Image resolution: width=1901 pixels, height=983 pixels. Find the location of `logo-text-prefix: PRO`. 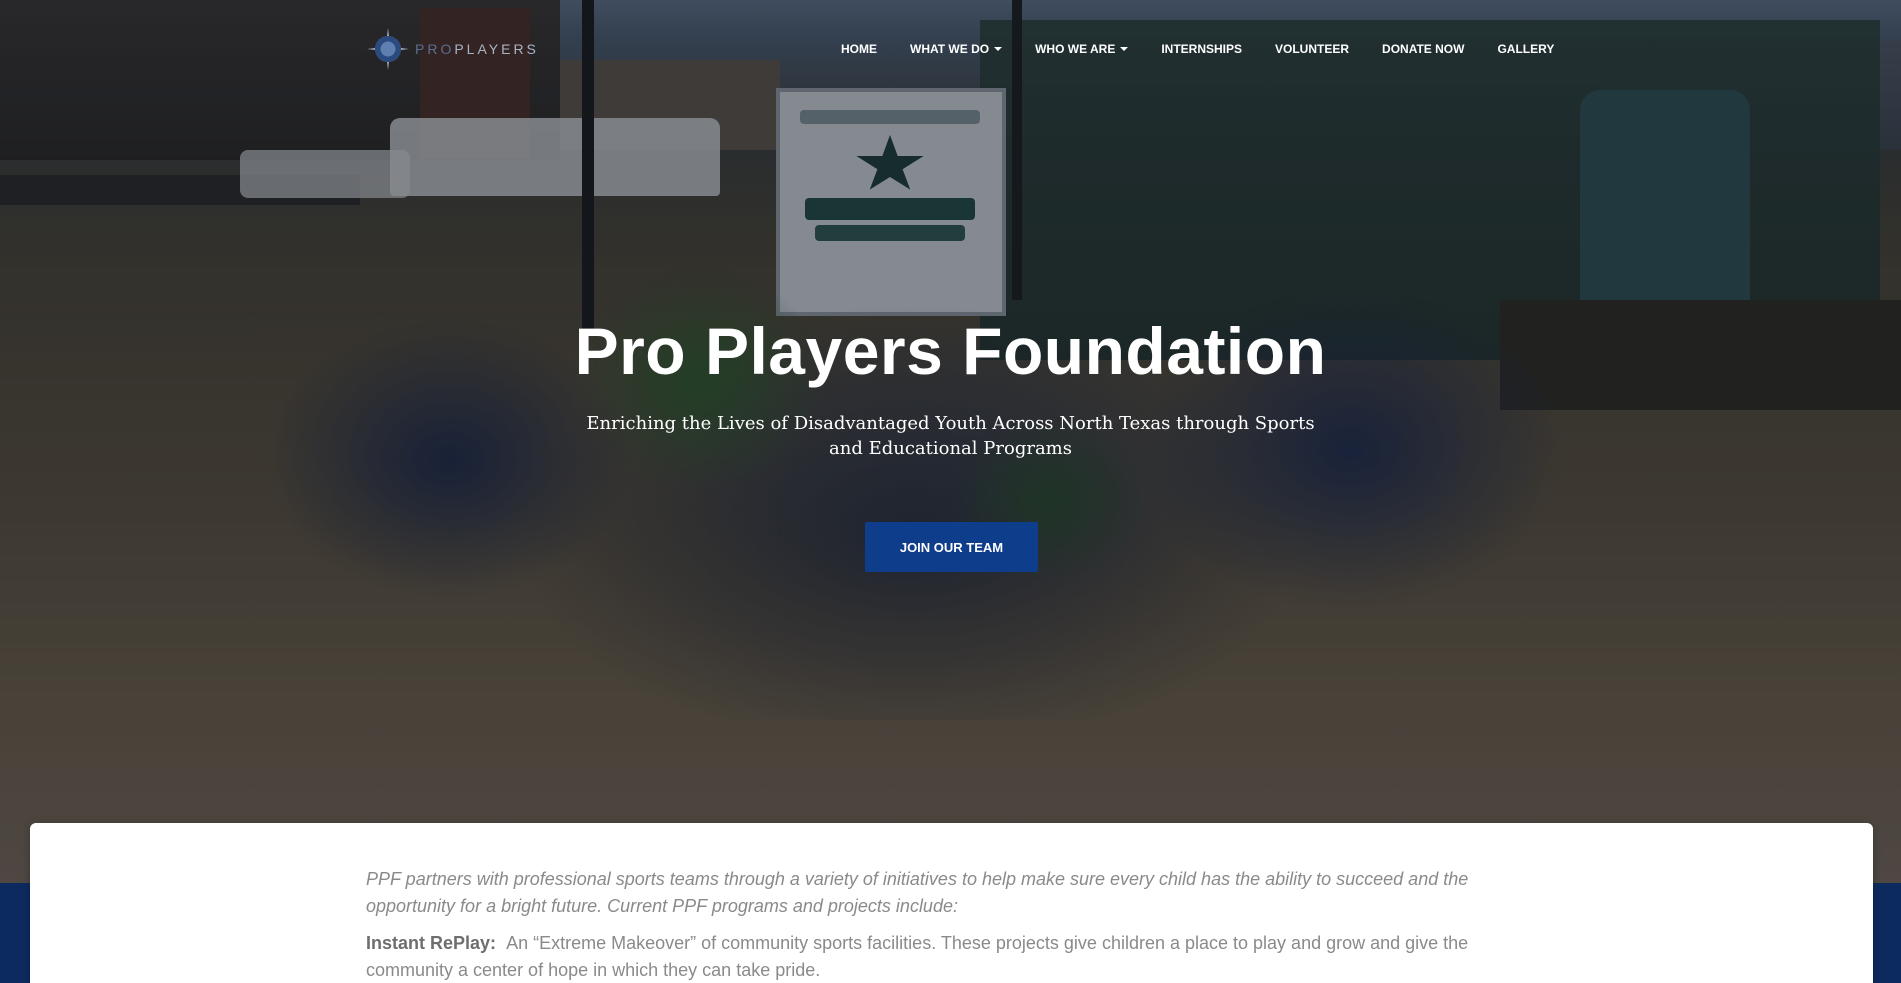

logo-text-prefix: PRO is located at coordinates (435, 49).